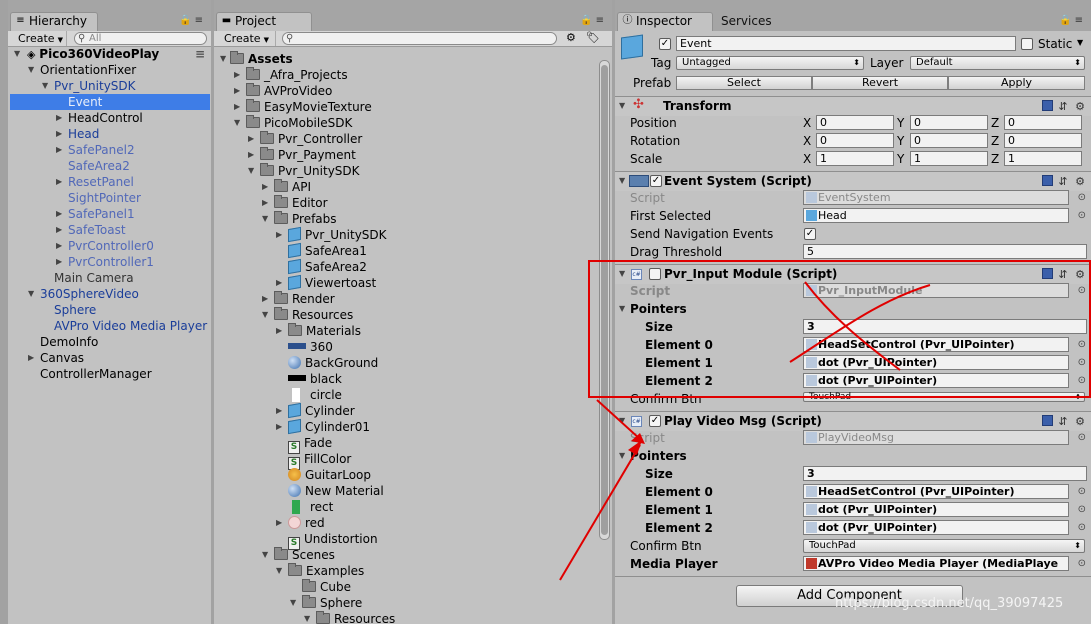 Image resolution: width=1091 pixels, height=624 pixels. I want to click on pv-confirm-dropdown: TouchPad ⬍, so click(944, 546).